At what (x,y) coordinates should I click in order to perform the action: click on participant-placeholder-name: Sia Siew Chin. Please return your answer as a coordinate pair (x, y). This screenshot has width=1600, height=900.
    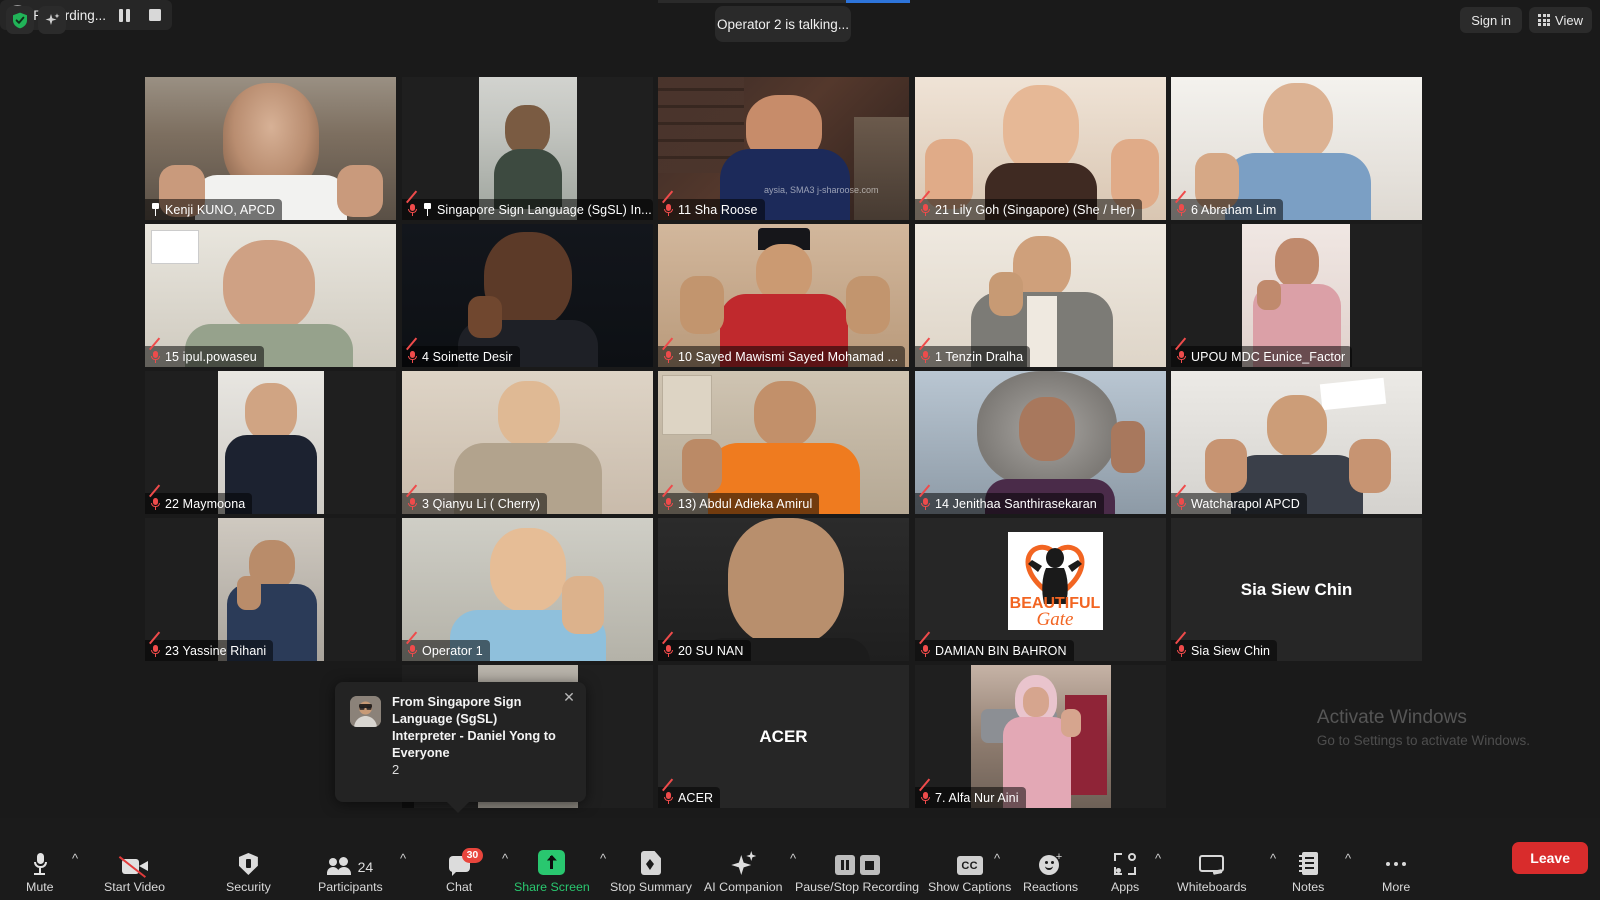
    Looking at the image, I should click on (1296, 589).